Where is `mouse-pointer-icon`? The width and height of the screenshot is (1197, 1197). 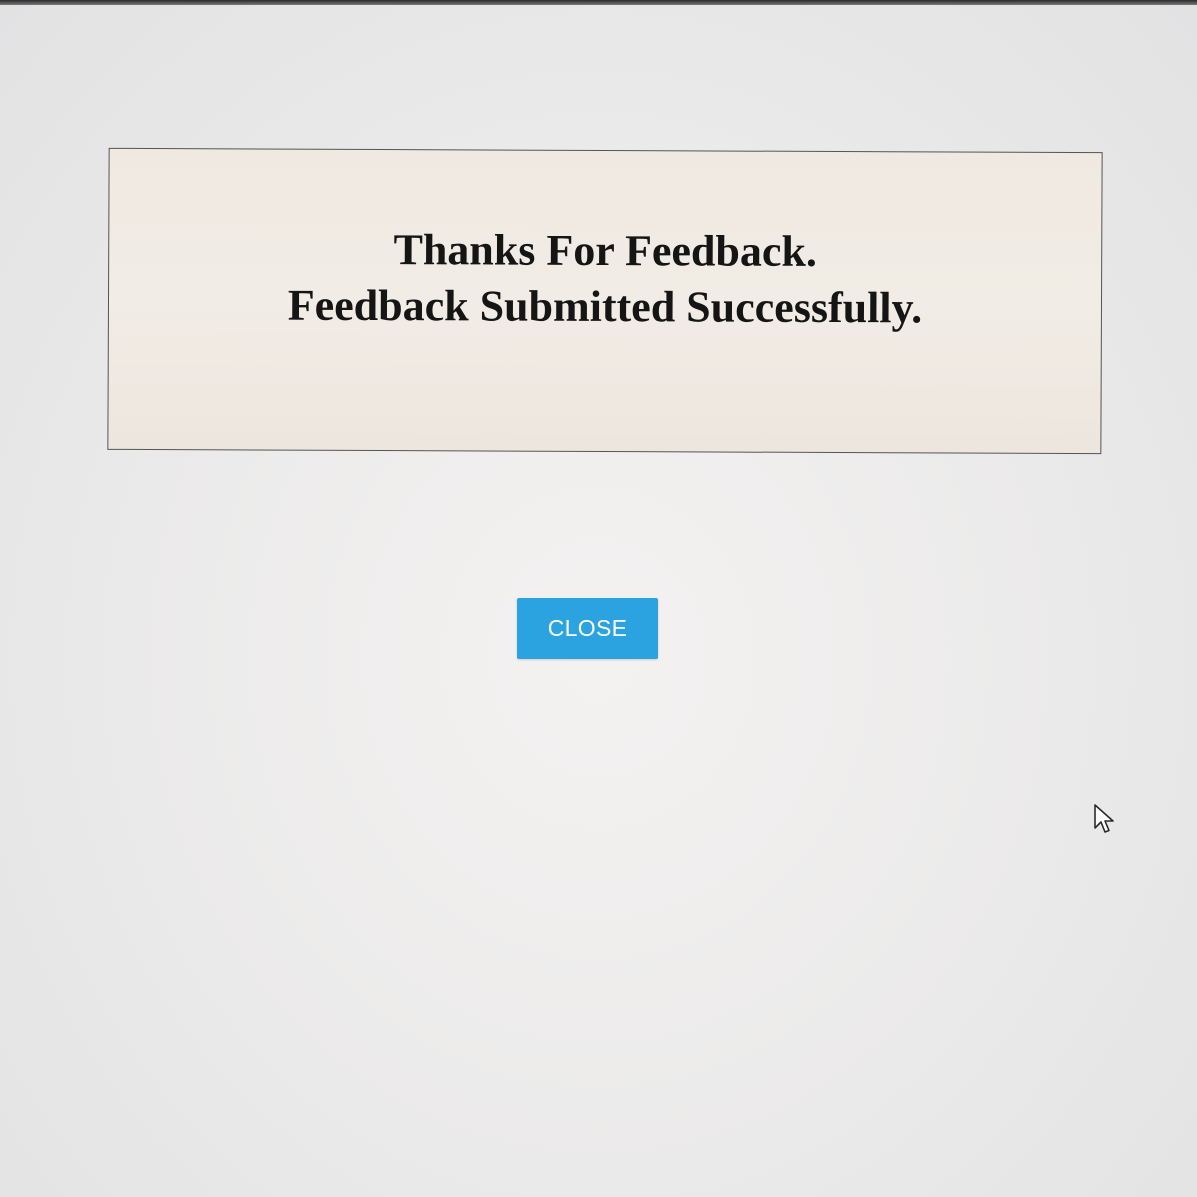
mouse-pointer-icon is located at coordinates (1104, 818).